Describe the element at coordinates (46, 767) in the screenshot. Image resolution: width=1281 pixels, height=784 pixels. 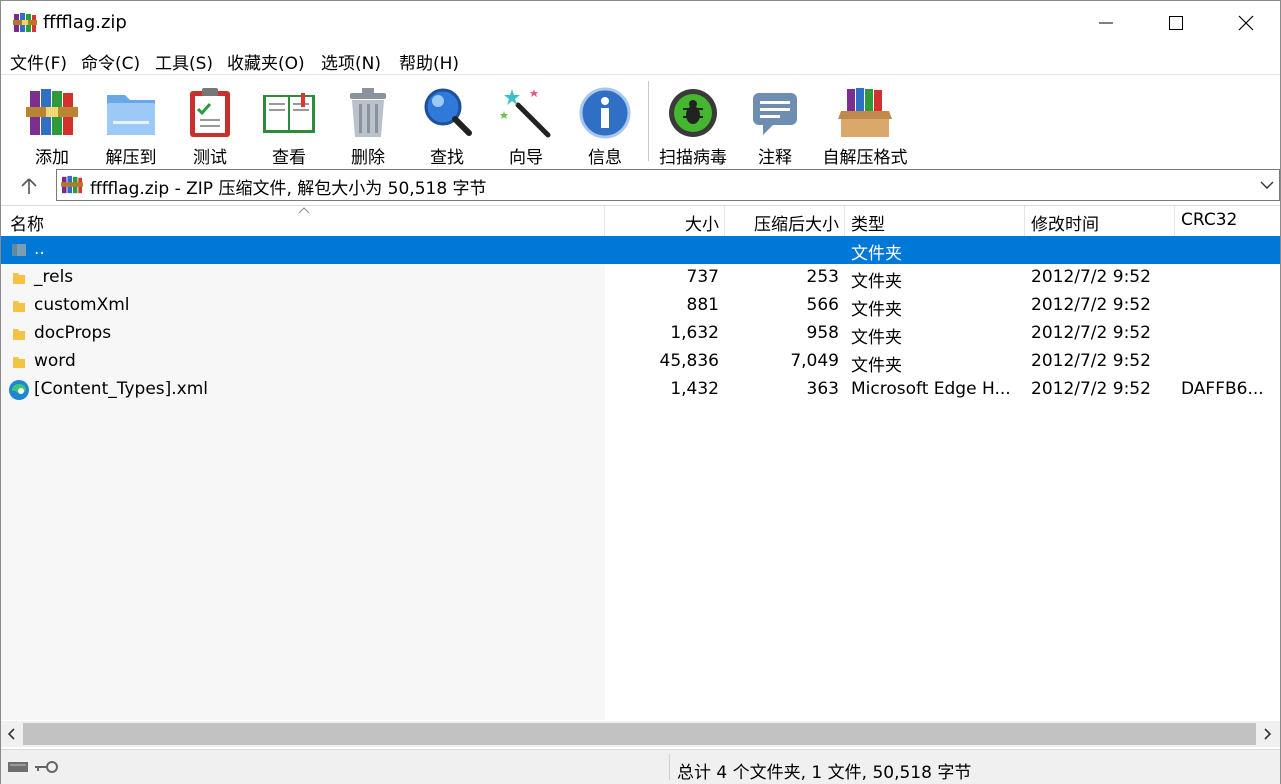
I see `key-icon` at that location.